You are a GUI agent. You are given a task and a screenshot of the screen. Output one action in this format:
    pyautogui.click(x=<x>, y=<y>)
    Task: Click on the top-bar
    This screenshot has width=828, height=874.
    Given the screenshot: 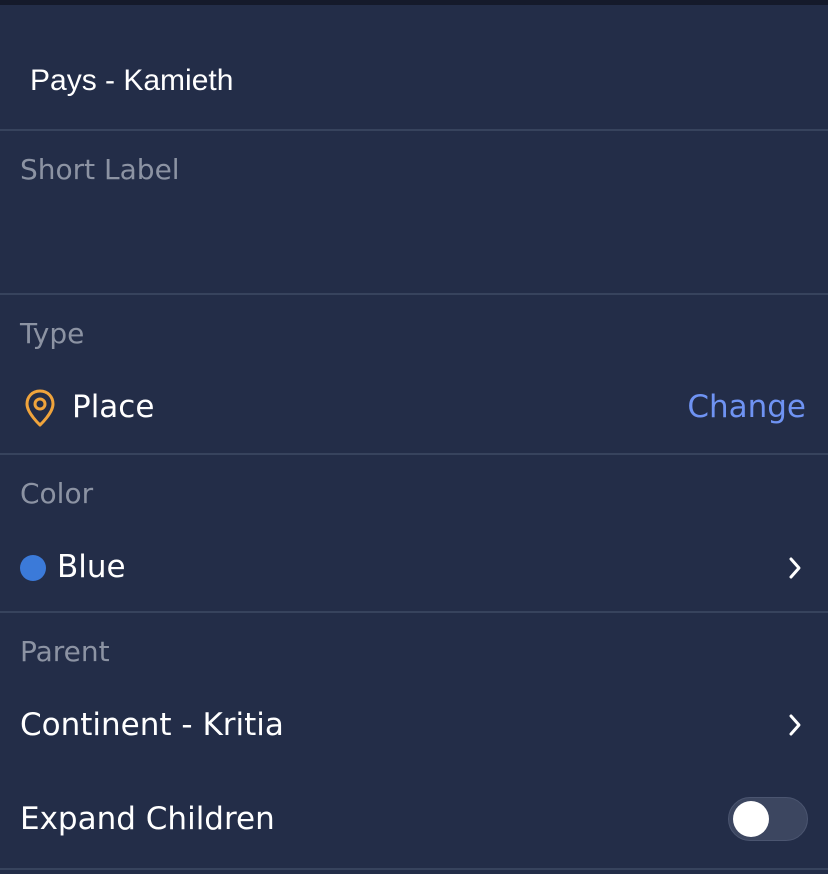 What is the action you would take?
    pyautogui.click(x=414, y=2)
    